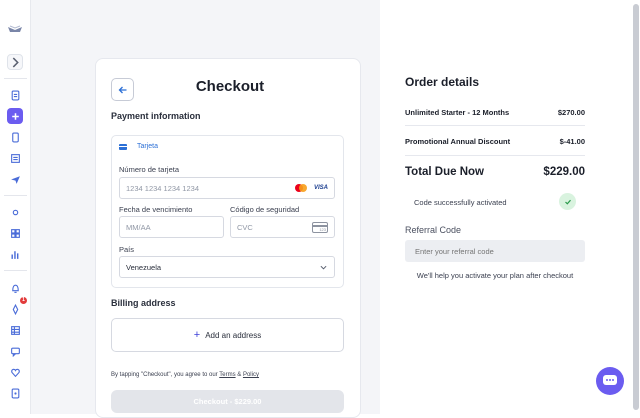 This screenshot has height=418, width=640. I want to click on cvc-icon-text: 123, so click(322, 229).